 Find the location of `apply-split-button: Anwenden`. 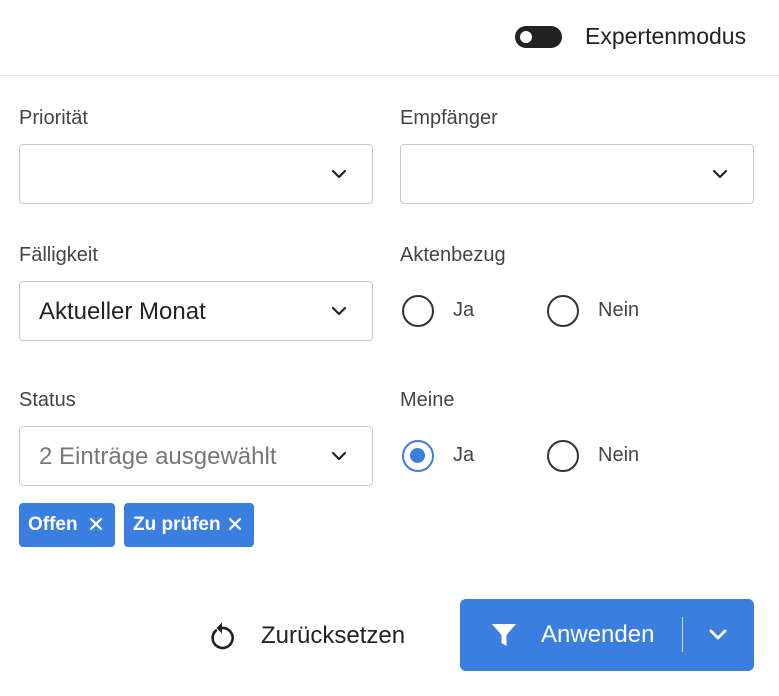

apply-split-button: Anwenden is located at coordinates (607, 635).